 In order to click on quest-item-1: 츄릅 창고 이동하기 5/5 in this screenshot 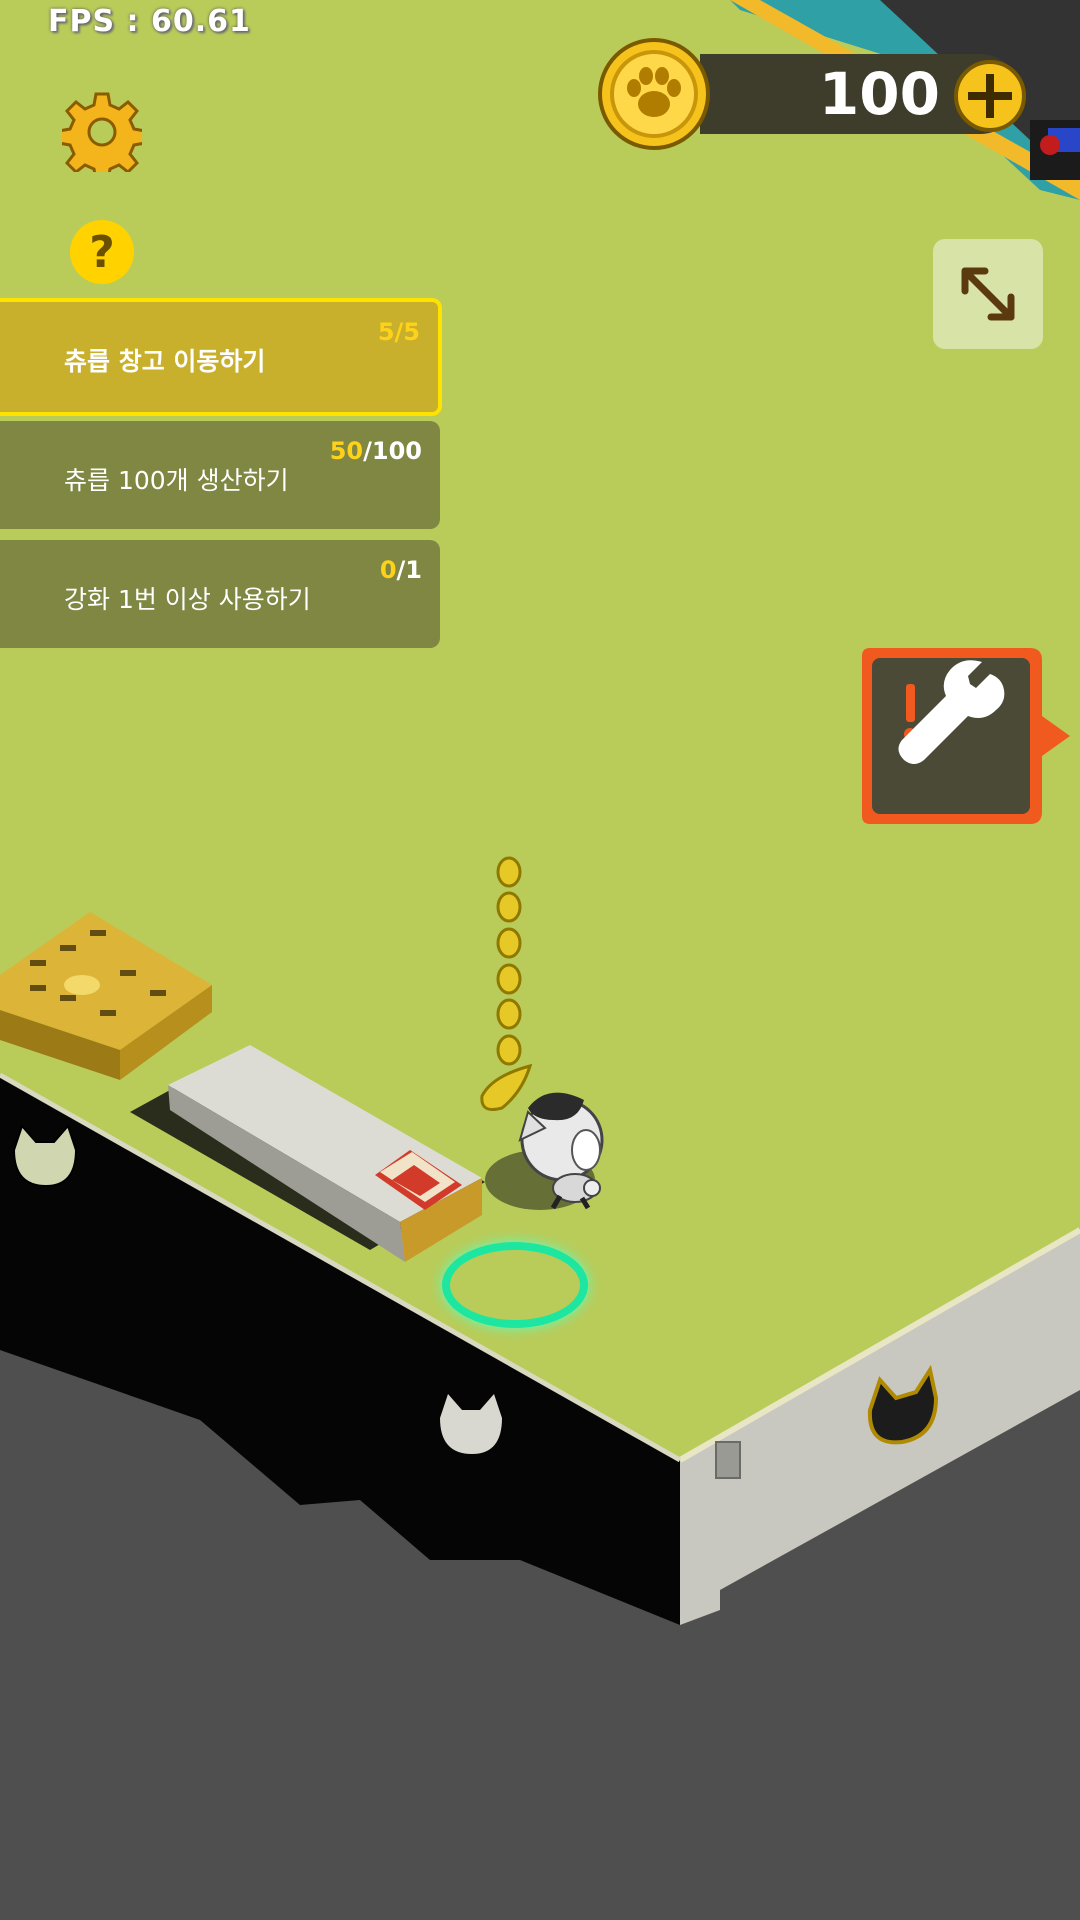, I will do `click(221, 357)`.